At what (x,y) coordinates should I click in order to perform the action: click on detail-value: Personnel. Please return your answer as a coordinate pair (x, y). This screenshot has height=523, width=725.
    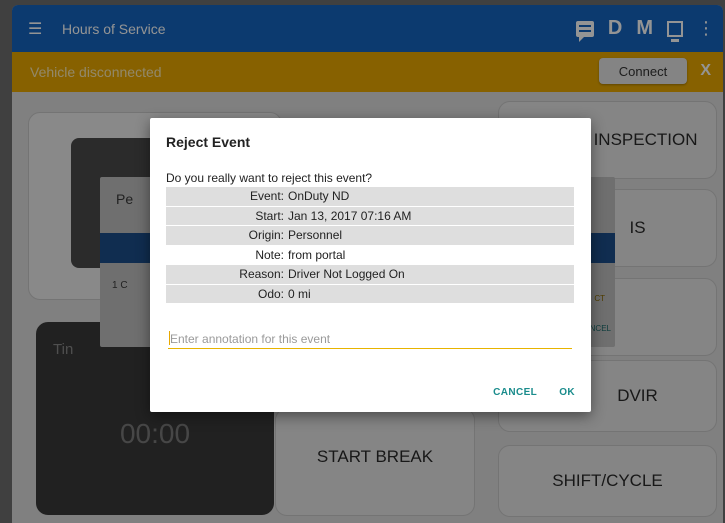
    Looking at the image, I should click on (315, 235).